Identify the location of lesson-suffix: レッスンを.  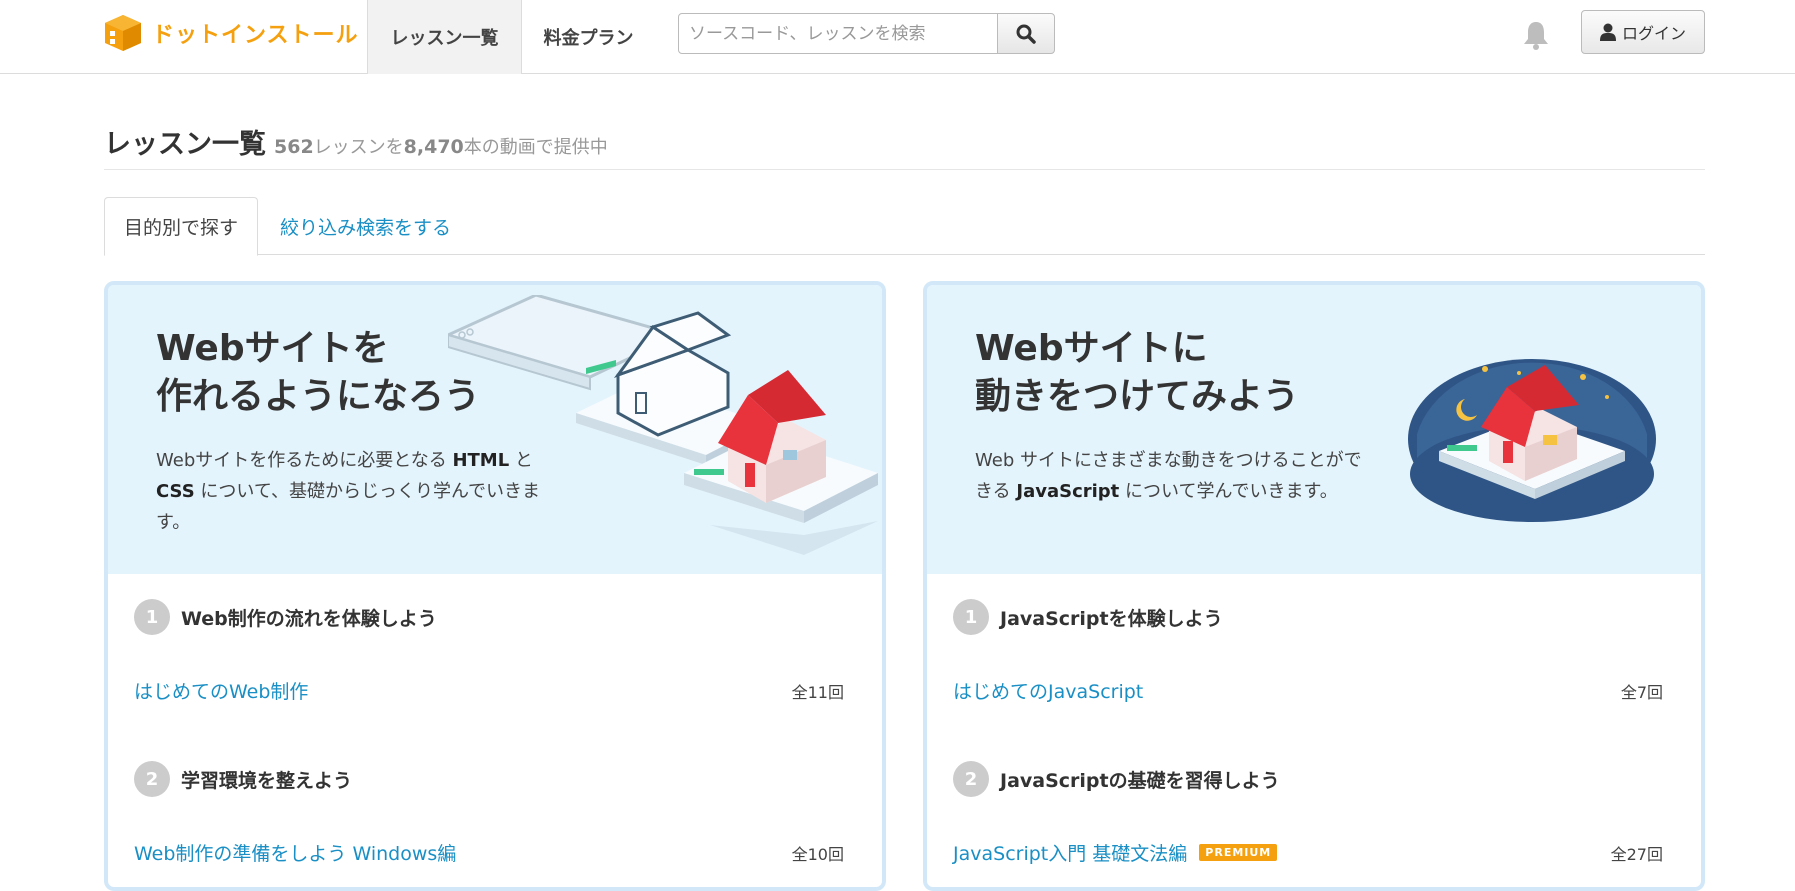
(358, 147).